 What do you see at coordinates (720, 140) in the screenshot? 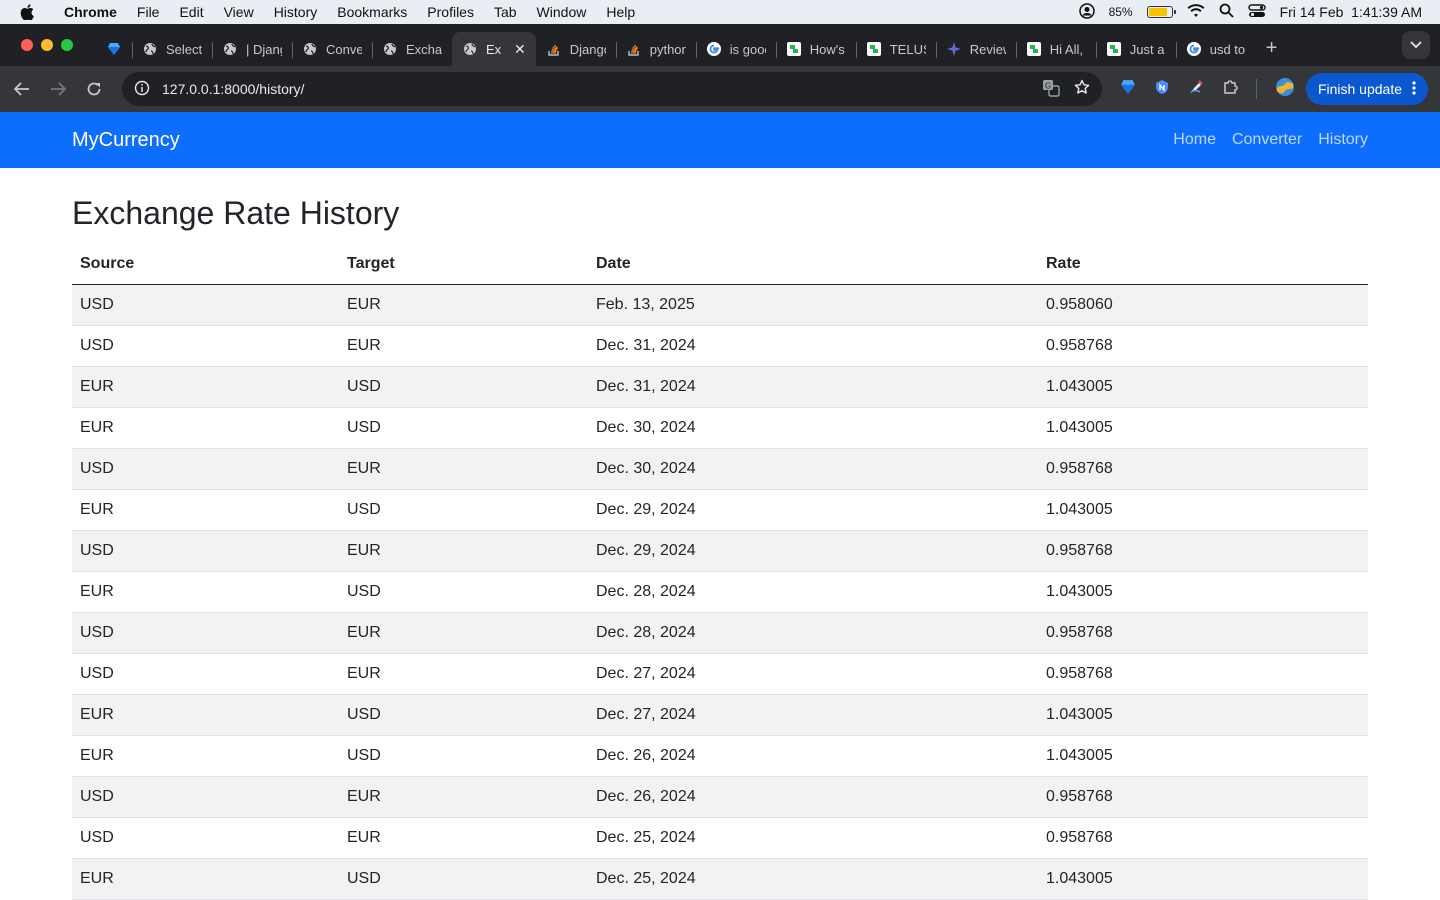
I see `site-navbar: MyCurrency Home Converter History` at bounding box center [720, 140].